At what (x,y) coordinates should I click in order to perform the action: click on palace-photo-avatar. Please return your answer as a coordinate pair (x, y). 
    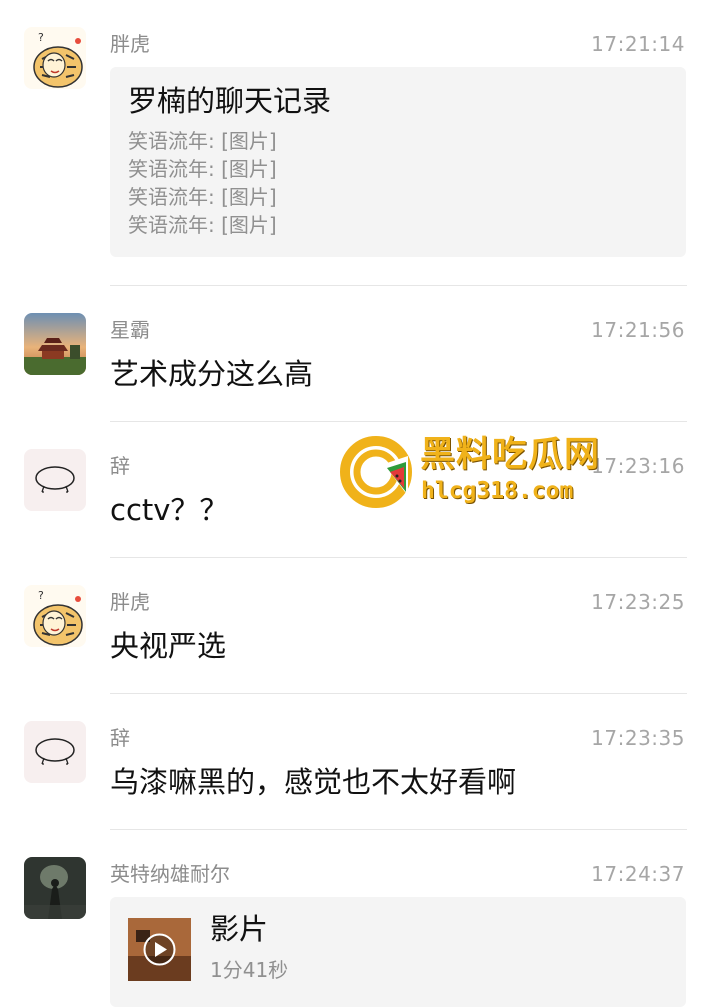
    Looking at the image, I should click on (55, 344).